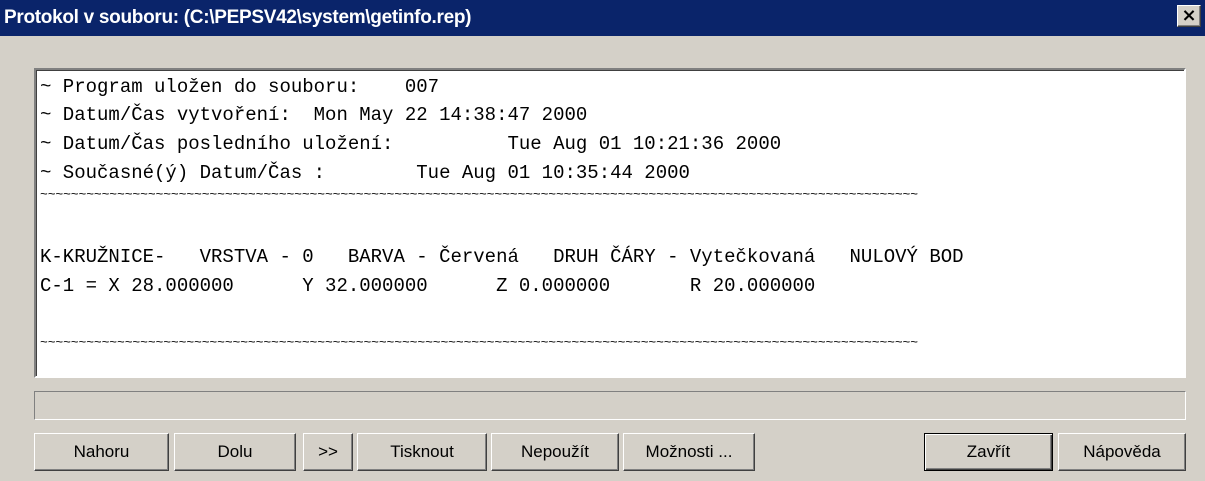 The image size is (1205, 481). Describe the element at coordinates (555, 452) in the screenshot. I see `unused-button: Nepoužít` at that location.